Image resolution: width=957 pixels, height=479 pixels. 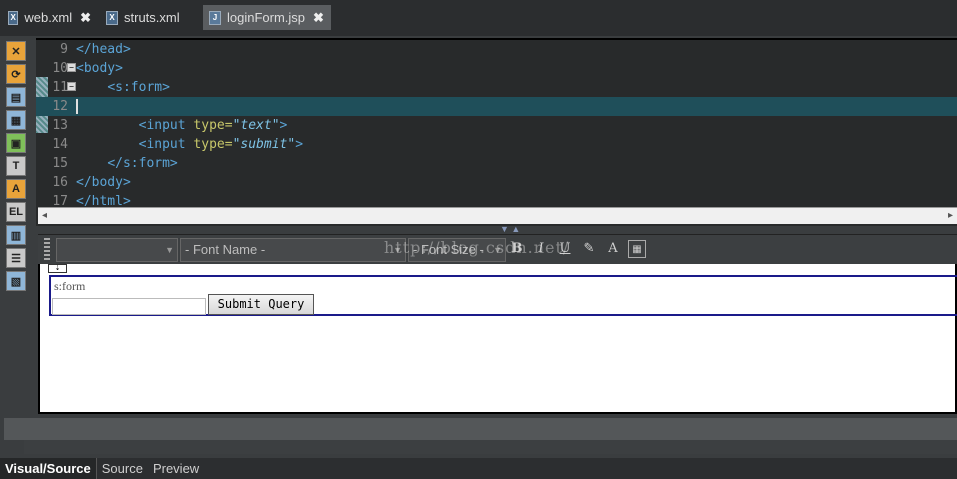 I want to click on editor-footer-area, so click(x=480, y=429).